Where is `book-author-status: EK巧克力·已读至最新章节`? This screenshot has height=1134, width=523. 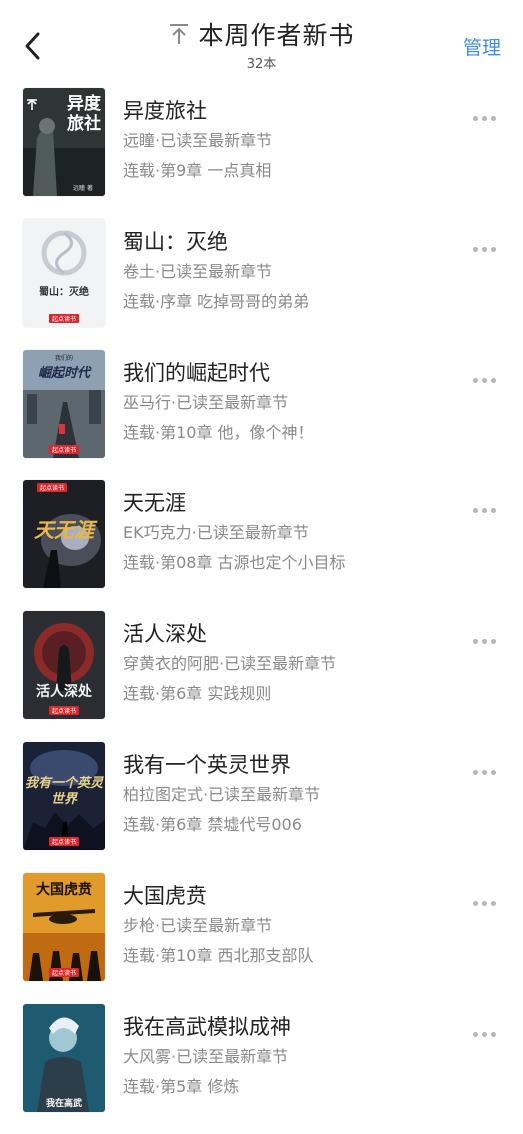
book-author-status: EK巧克力·已读至最新章节 is located at coordinates (216, 533).